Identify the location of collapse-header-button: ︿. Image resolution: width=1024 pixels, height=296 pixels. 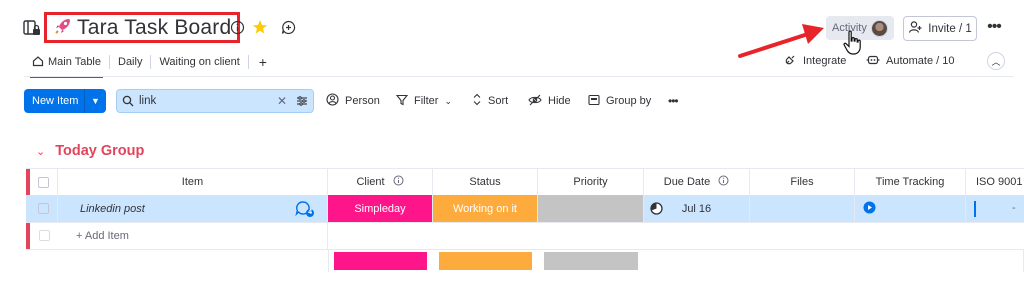
(996, 61).